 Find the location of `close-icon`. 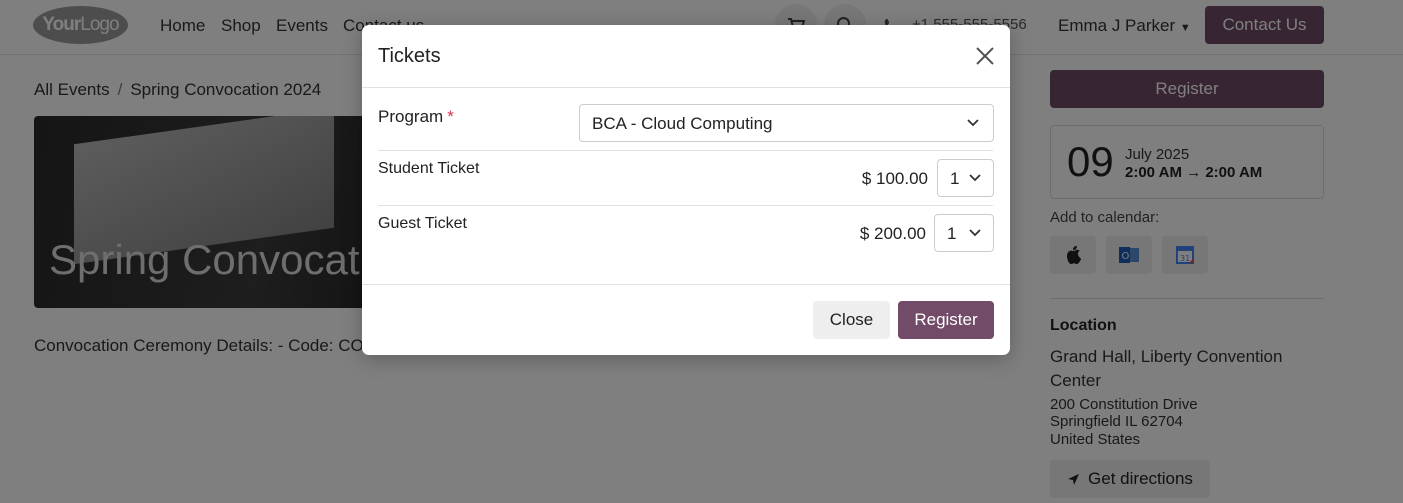

close-icon is located at coordinates (985, 56).